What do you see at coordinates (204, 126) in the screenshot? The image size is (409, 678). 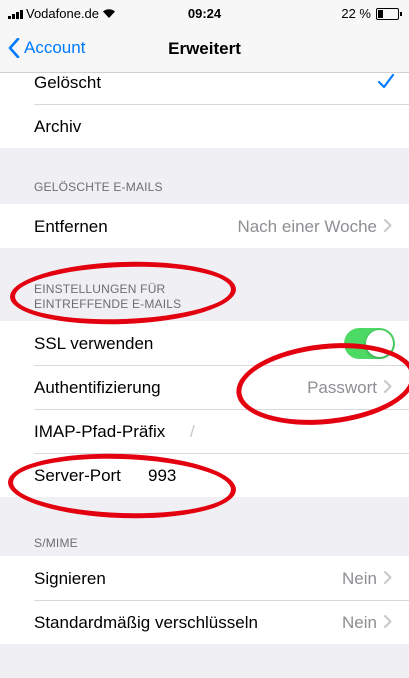 I see `list-item-archiv: Archiv` at bounding box center [204, 126].